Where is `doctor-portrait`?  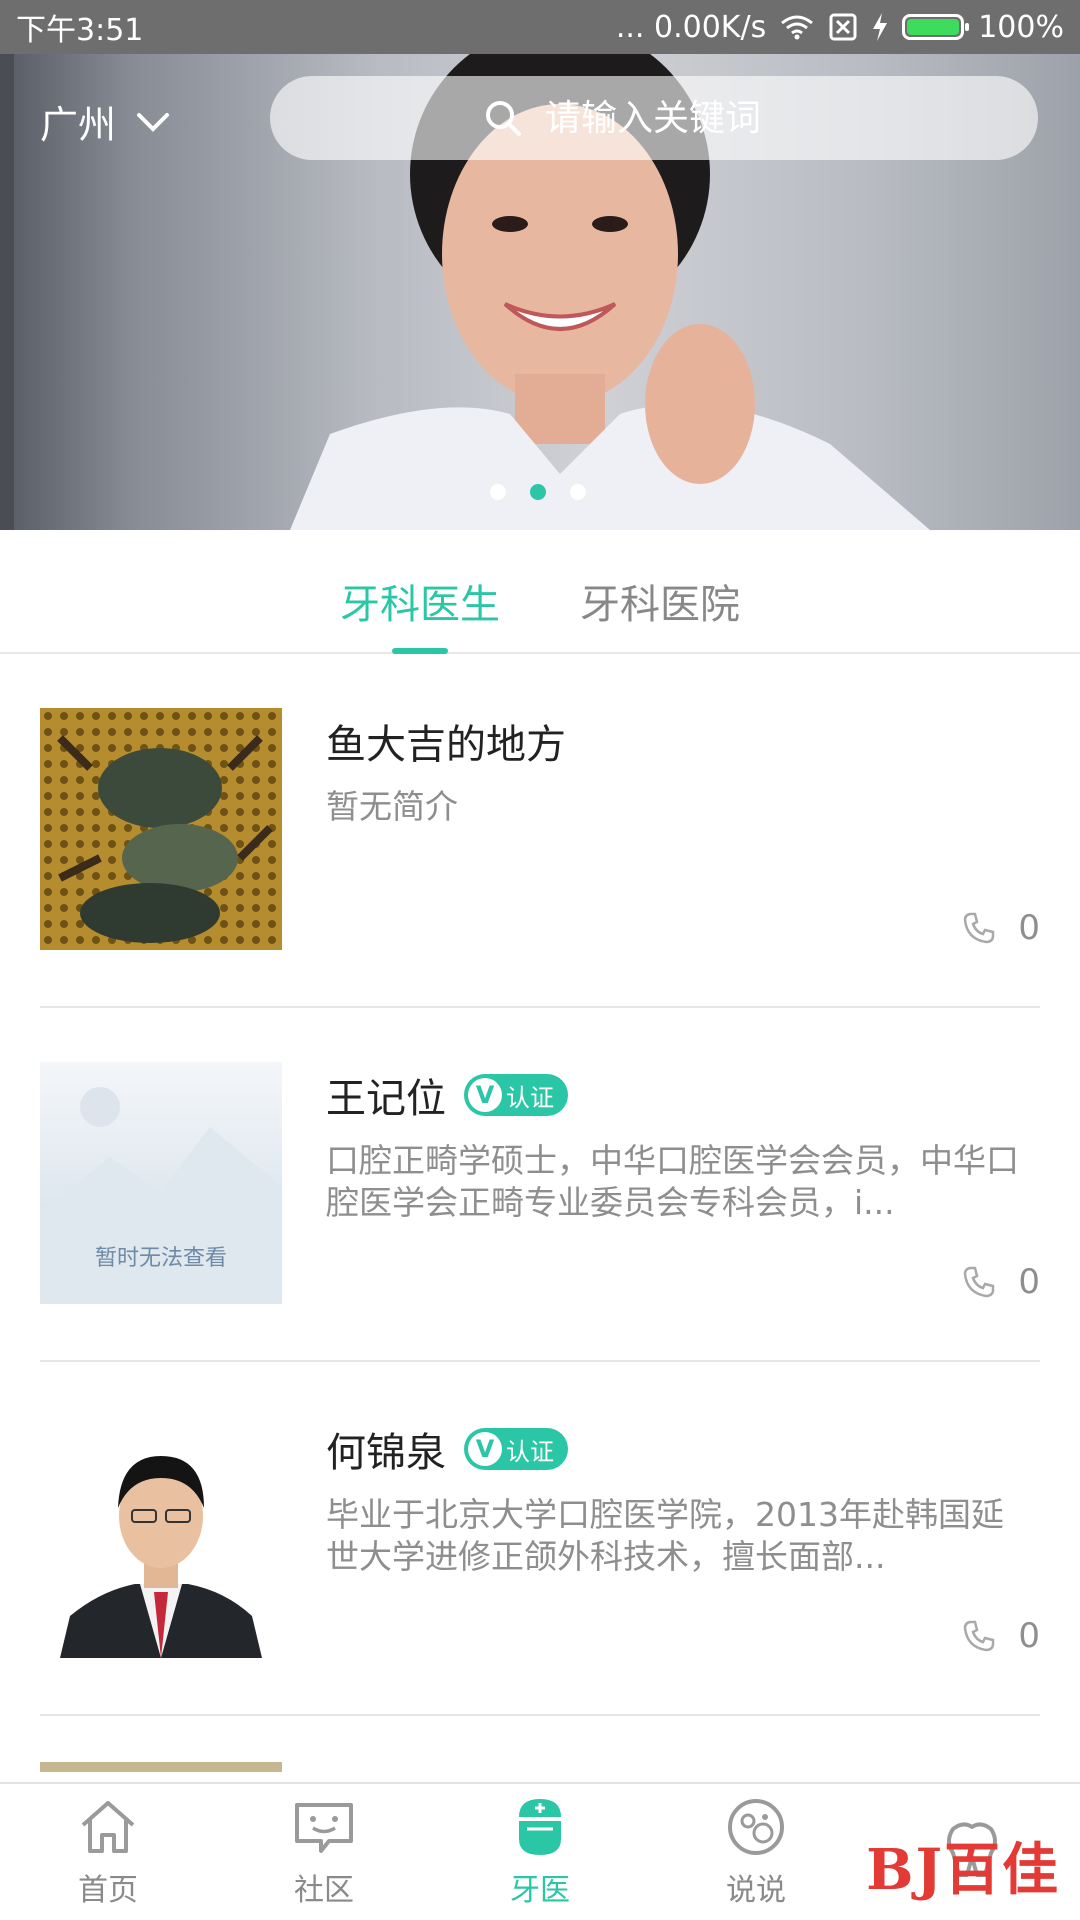 doctor-portrait is located at coordinates (161, 1537).